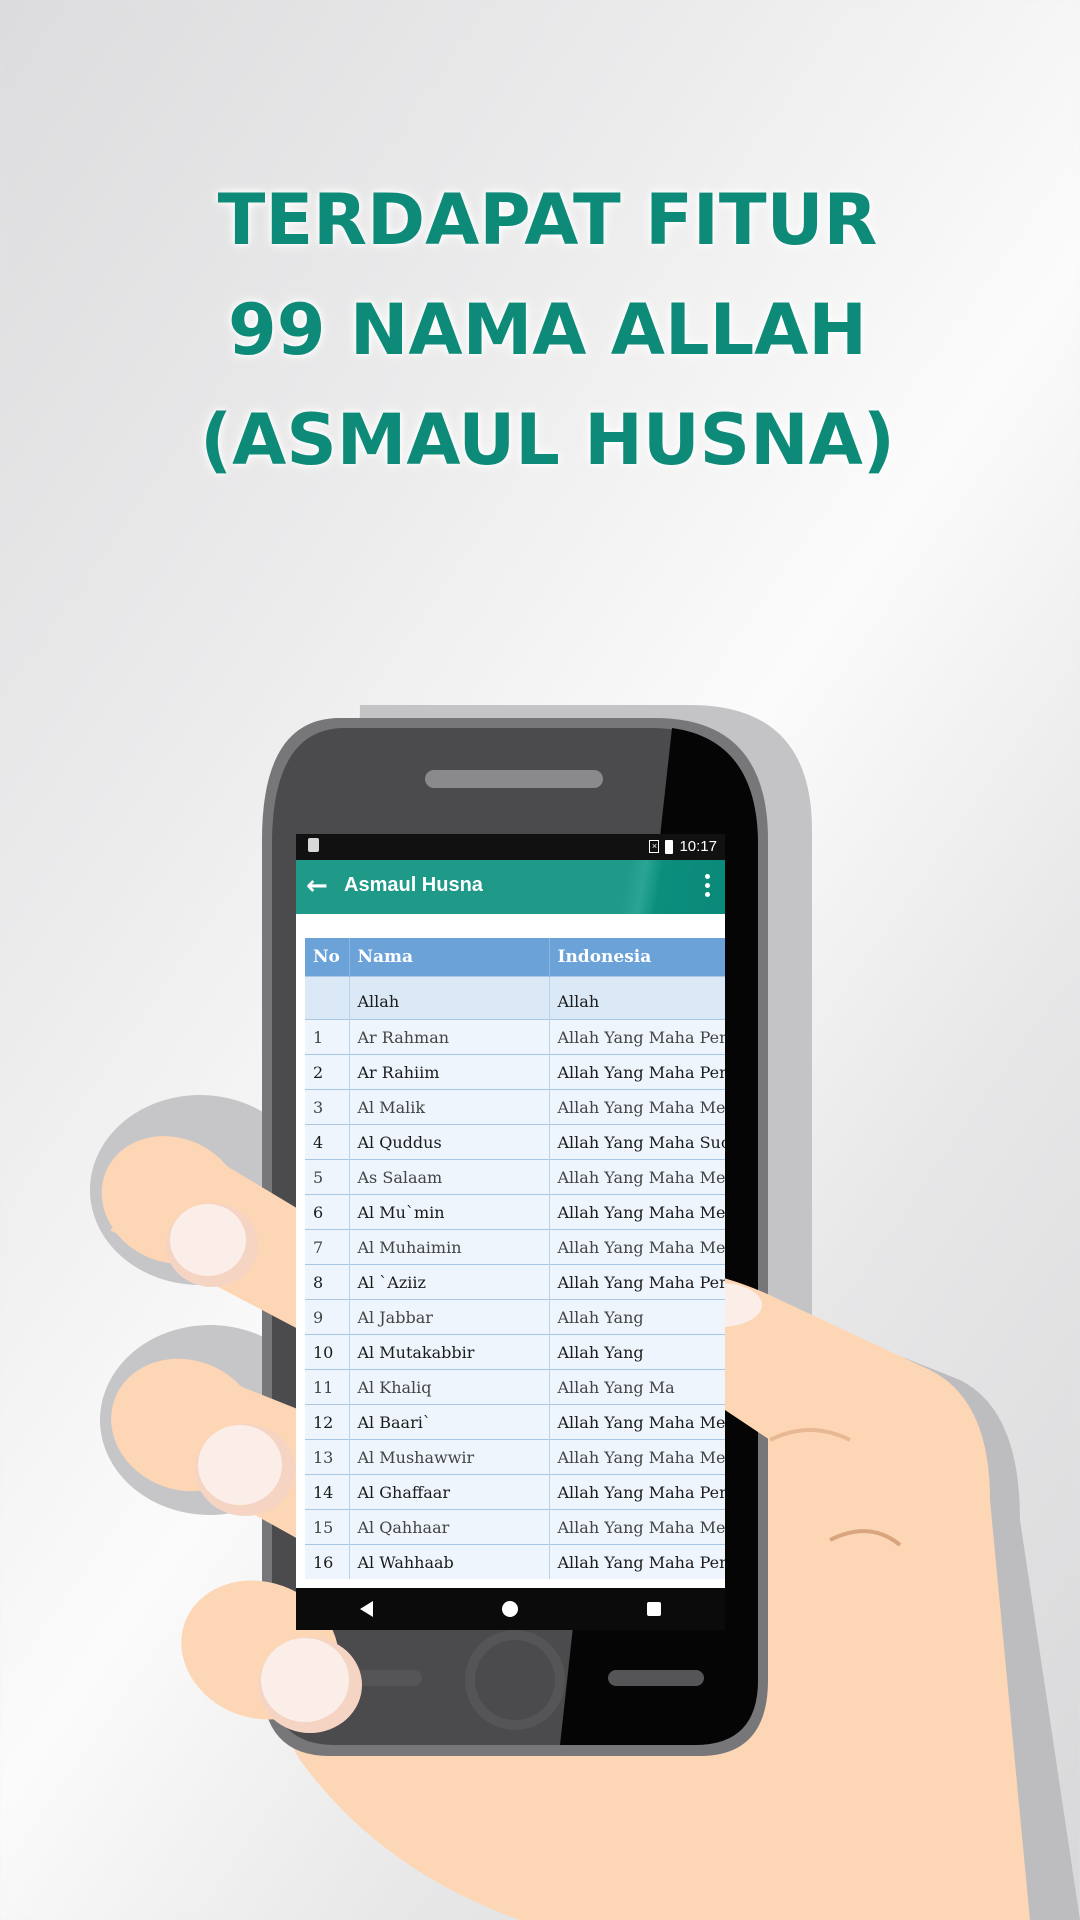  What do you see at coordinates (449, 1422) in the screenshot?
I see `cell-nama: Al Baari`` at bounding box center [449, 1422].